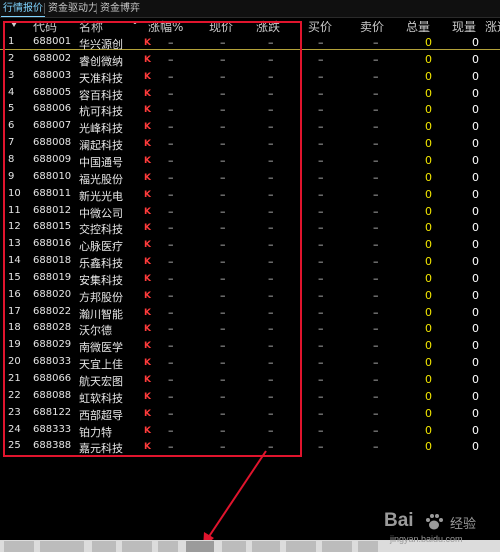 Image resolution: width=500 pixels, height=552 pixels. What do you see at coordinates (463, 524) in the screenshot?
I see `watermark-suffix: 经验` at bounding box center [463, 524].